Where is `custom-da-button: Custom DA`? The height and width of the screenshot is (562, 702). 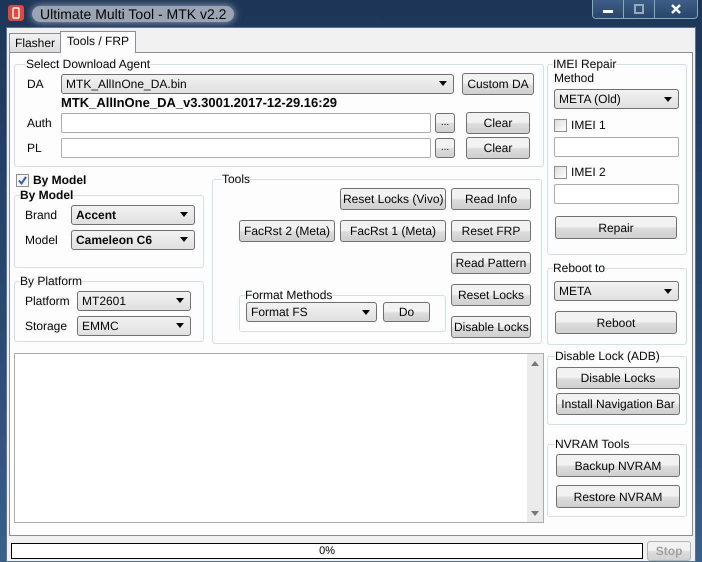 custom-da-button: Custom DA is located at coordinates (498, 83).